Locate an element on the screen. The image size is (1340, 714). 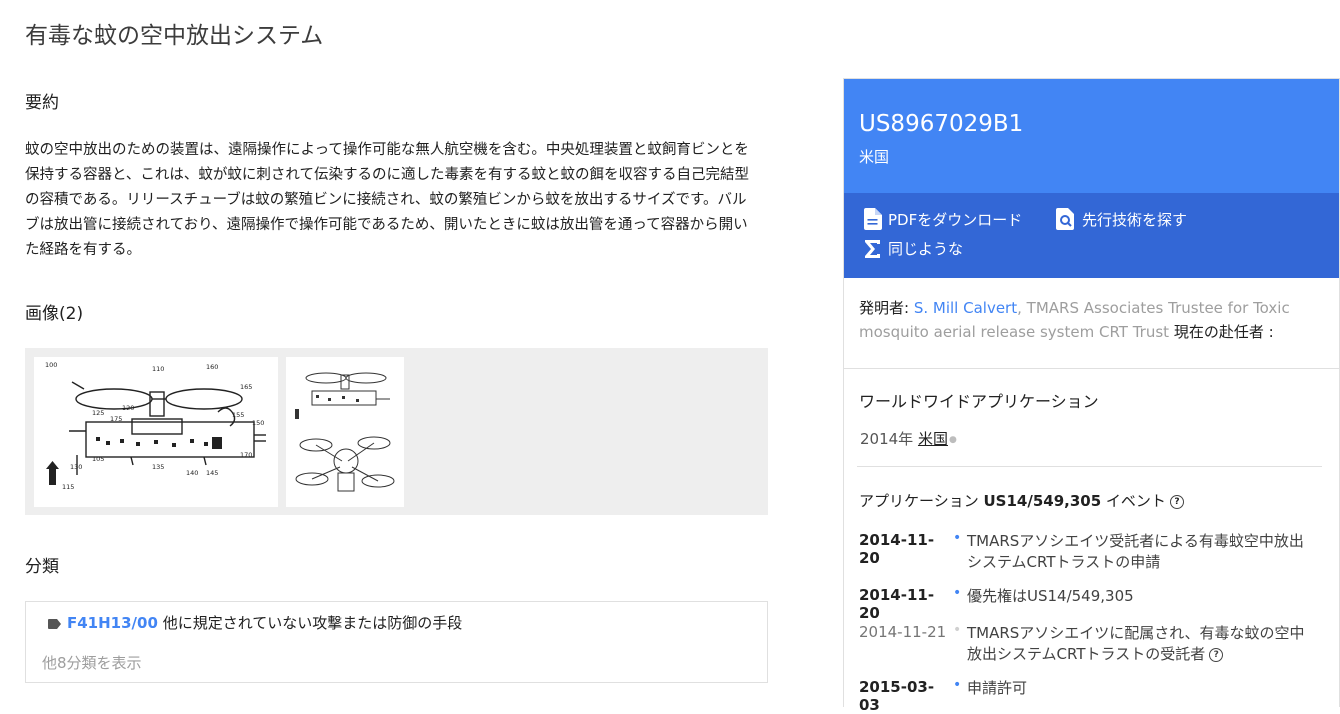
fig1-label: 140 is located at coordinates (192, 473).